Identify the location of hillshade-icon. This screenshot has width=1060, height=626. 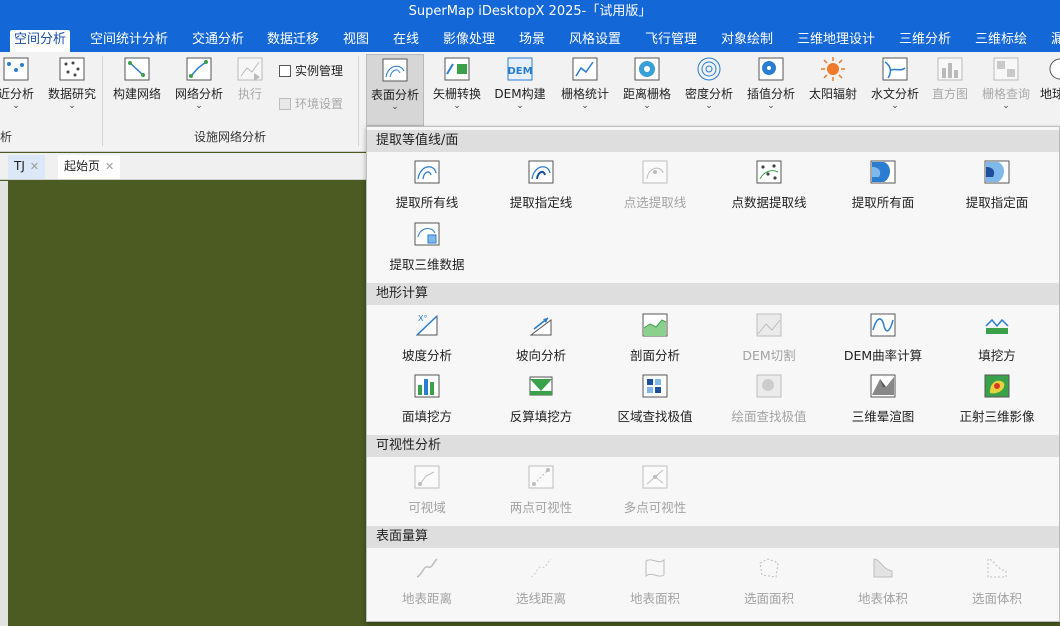
(883, 386).